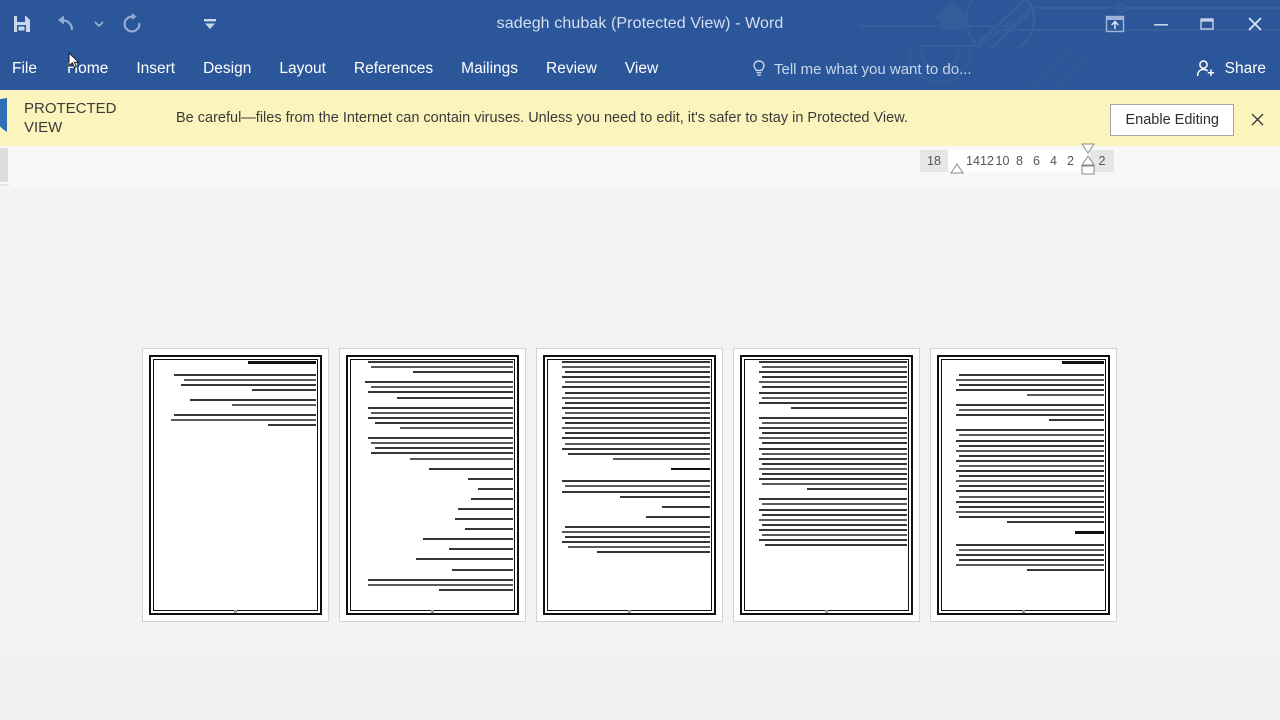  Describe the element at coordinates (210, 24) in the screenshot. I see `customize-quick-access-toolbar-button` at that location.